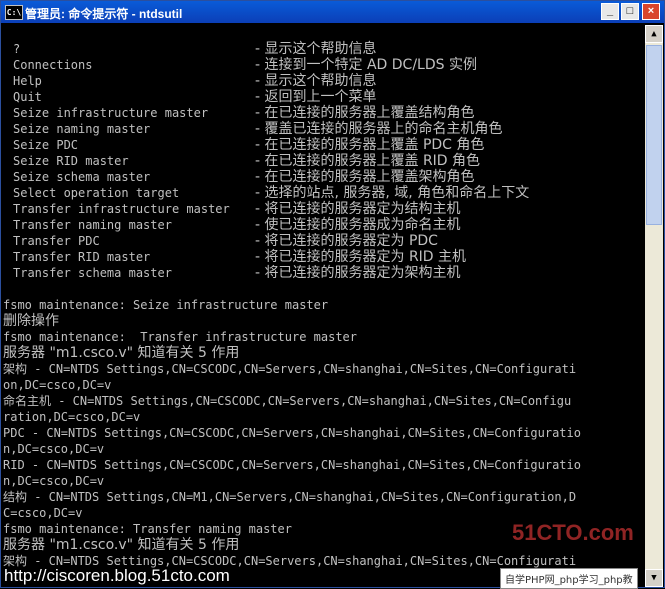 The width and height of the screenshot is (665, 589). I want to click on help-description: - 使已连接的服务器成为命名主机, so click(358, 225).